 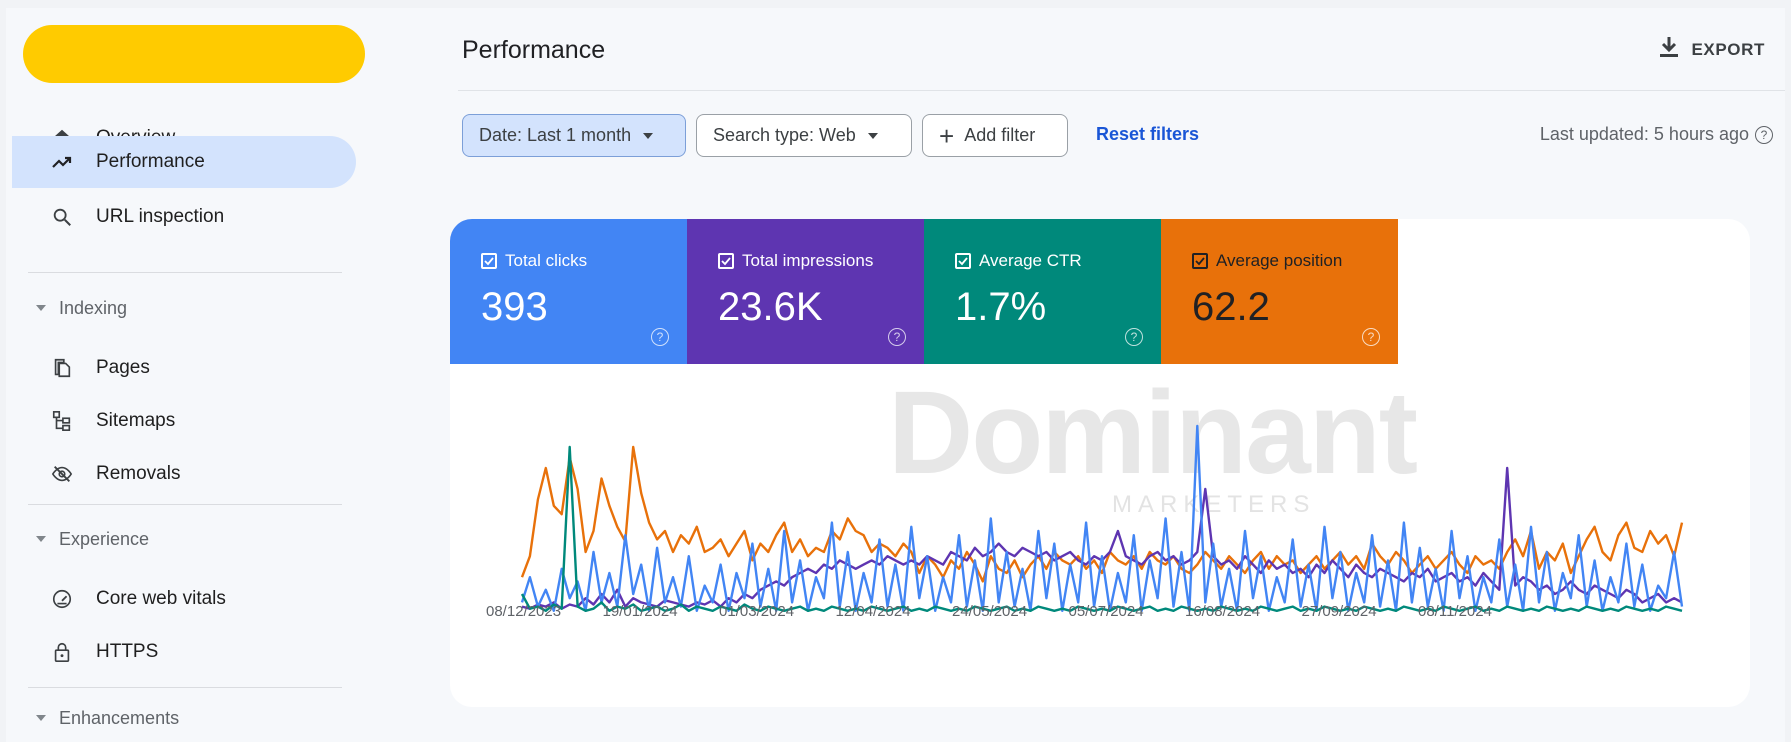 What do you see at coordinates (194, 54) in the screenshot?
I see `property-selector` at bounding box center [194, 54].